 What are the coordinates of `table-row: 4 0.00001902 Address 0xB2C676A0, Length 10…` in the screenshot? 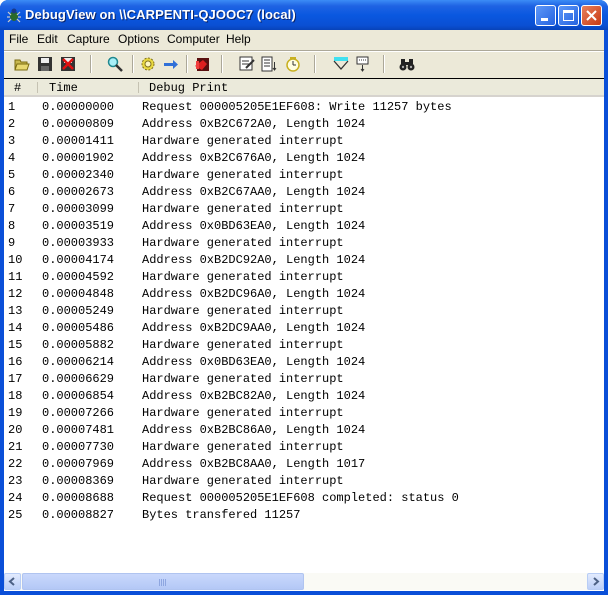 It's located at (304, 158).